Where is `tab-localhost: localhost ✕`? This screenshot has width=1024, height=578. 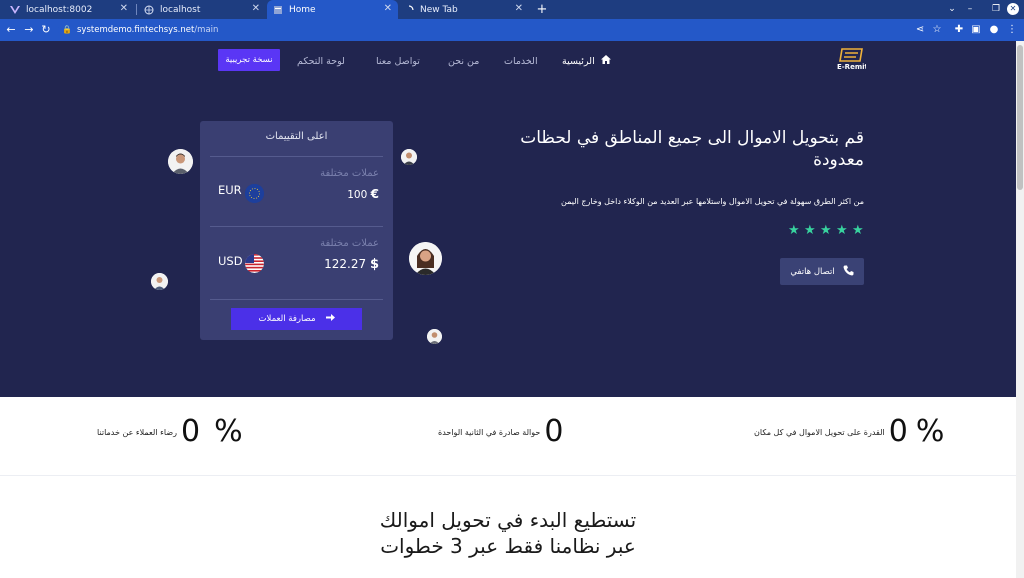
tab-localhost: localhost ✕ is located at coordinates (202, 9).